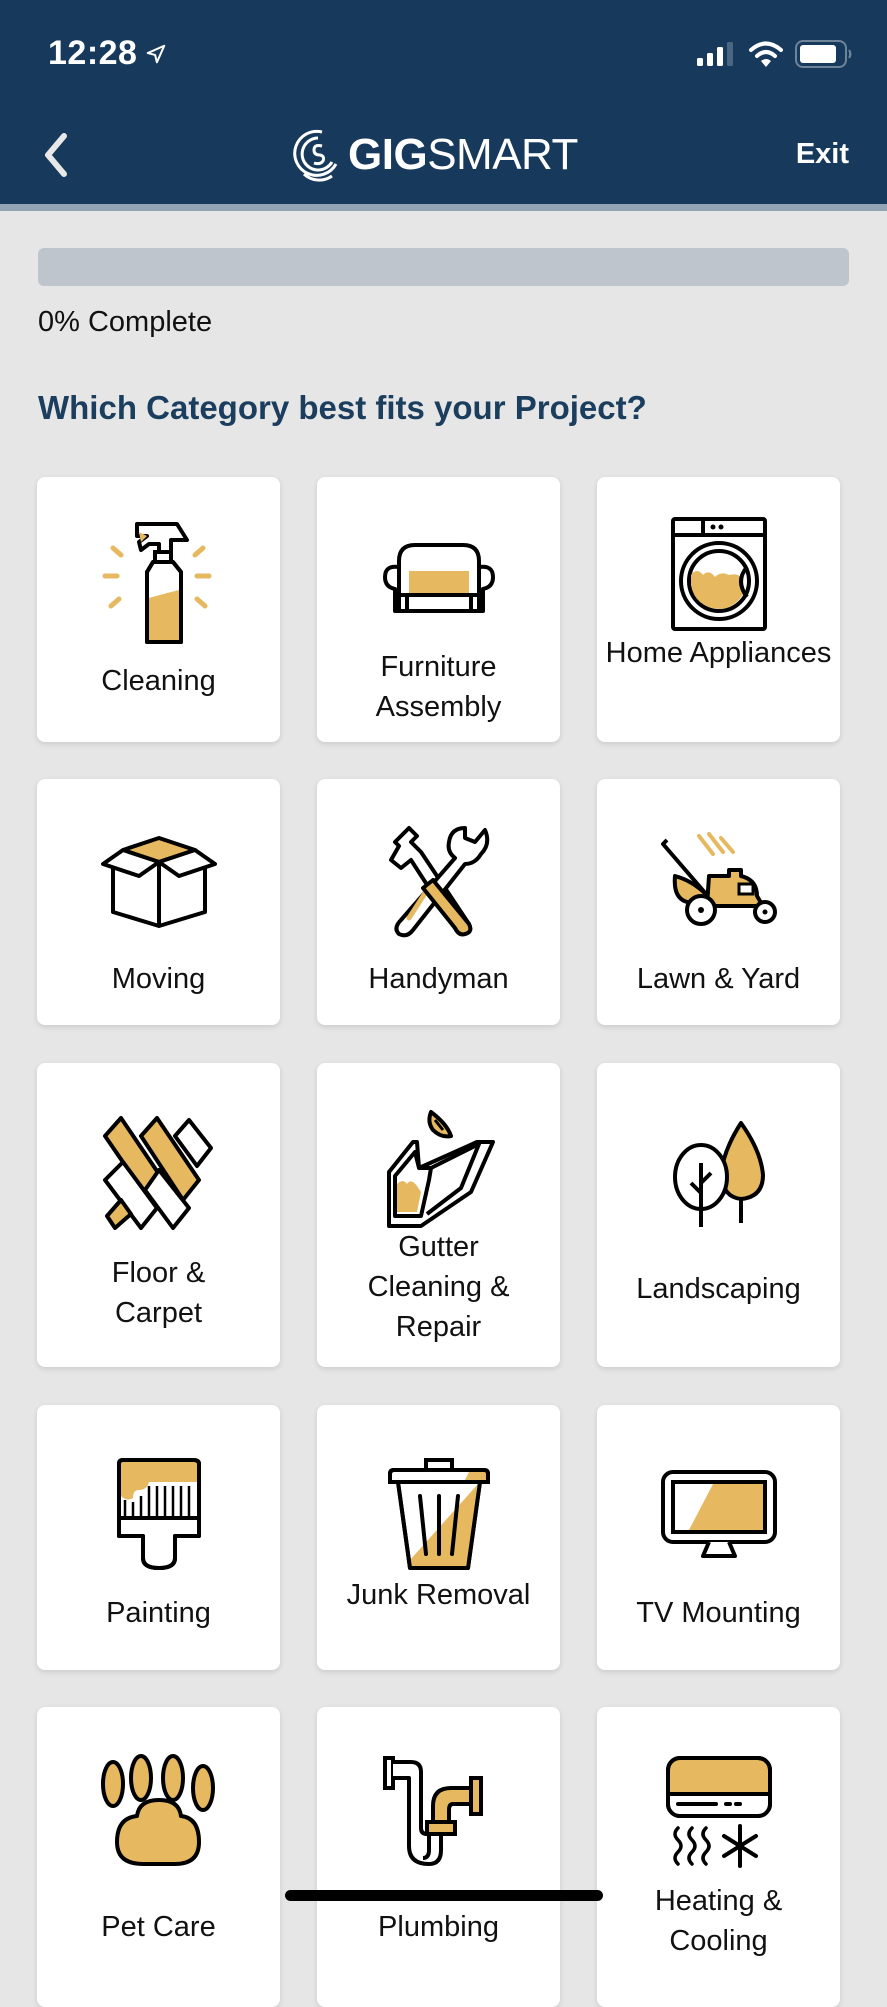 The height and width of the screenshot is (2007, 887). Describe the element at coordinates (443, 102) in the screenshot. I see `app-header: 12:28 GIGSMART Exit` at that location.